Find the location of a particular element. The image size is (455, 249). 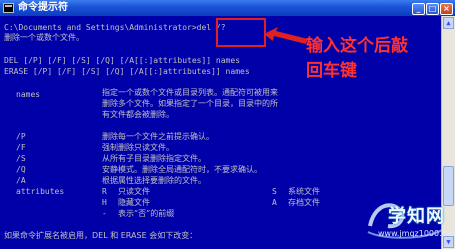

scroll-thumb is located at coordinates (448, 186).